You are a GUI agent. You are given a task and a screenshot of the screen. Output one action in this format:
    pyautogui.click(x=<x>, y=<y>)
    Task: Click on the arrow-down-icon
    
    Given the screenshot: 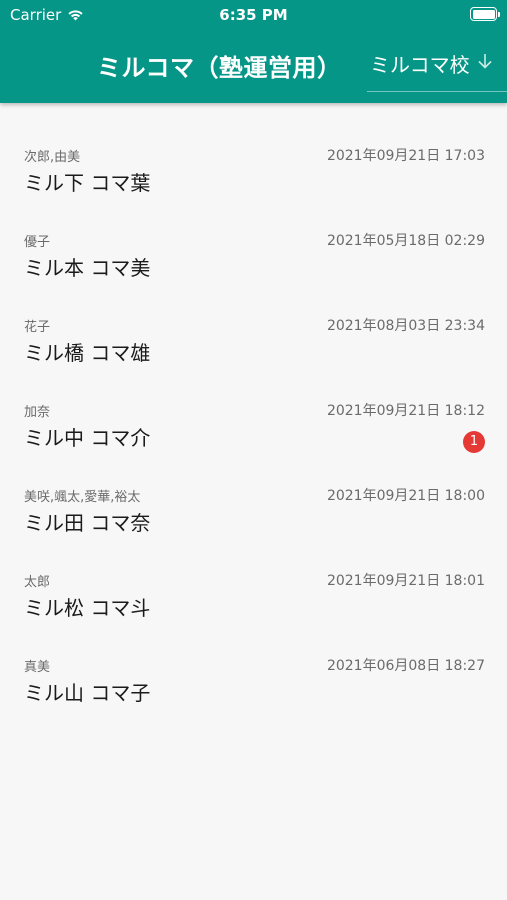 What is the action you would take?
    pyautogui.click(x=485, y=59)
    